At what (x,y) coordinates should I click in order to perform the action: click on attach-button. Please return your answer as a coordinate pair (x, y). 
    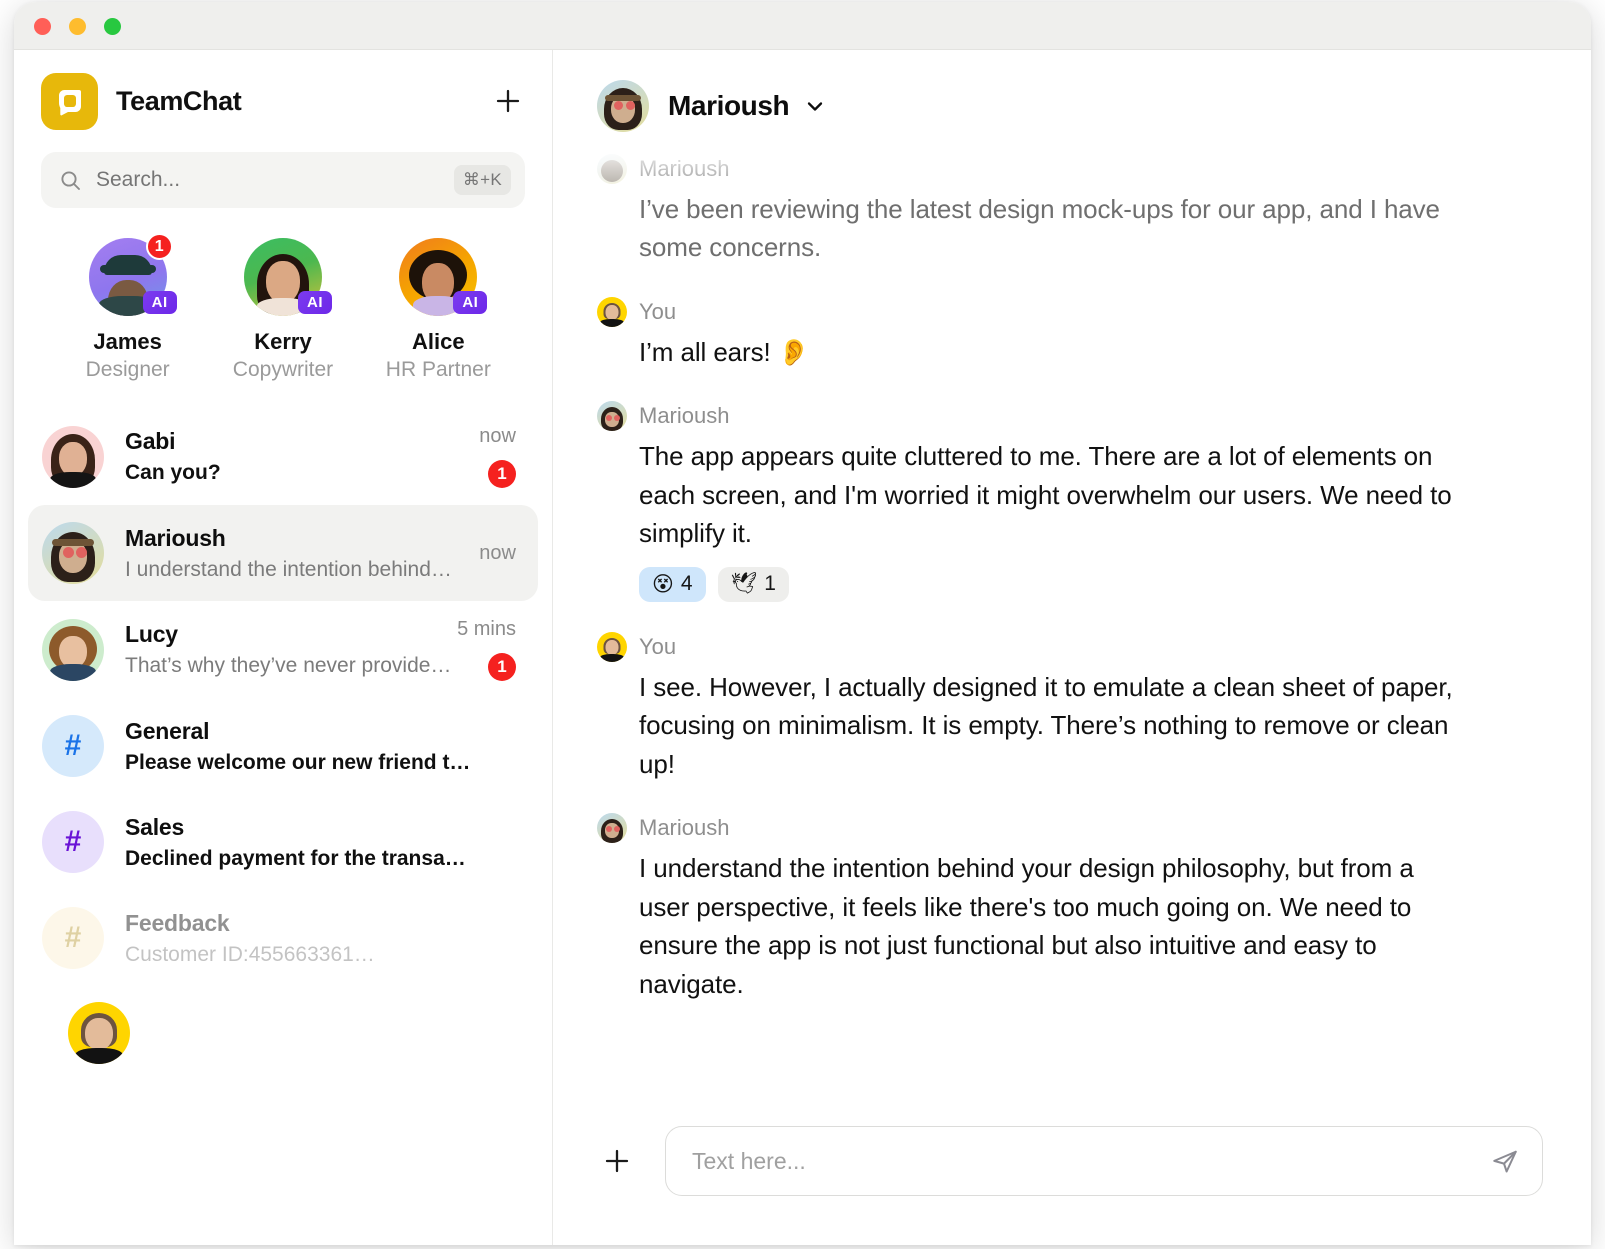
    Looking at the image, I should click on (617, 1161).